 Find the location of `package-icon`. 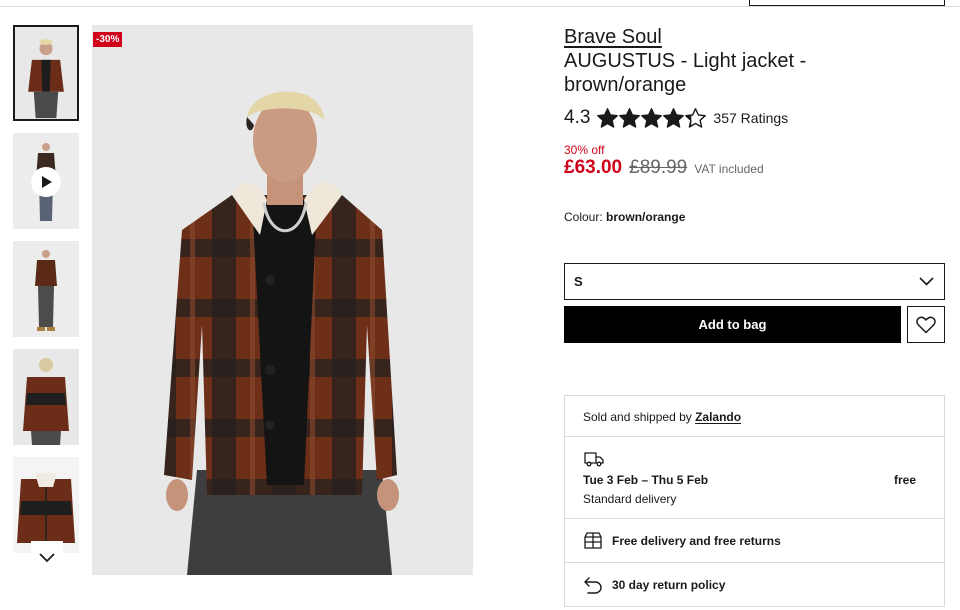

package-icon is located at coordinates (593, 540).